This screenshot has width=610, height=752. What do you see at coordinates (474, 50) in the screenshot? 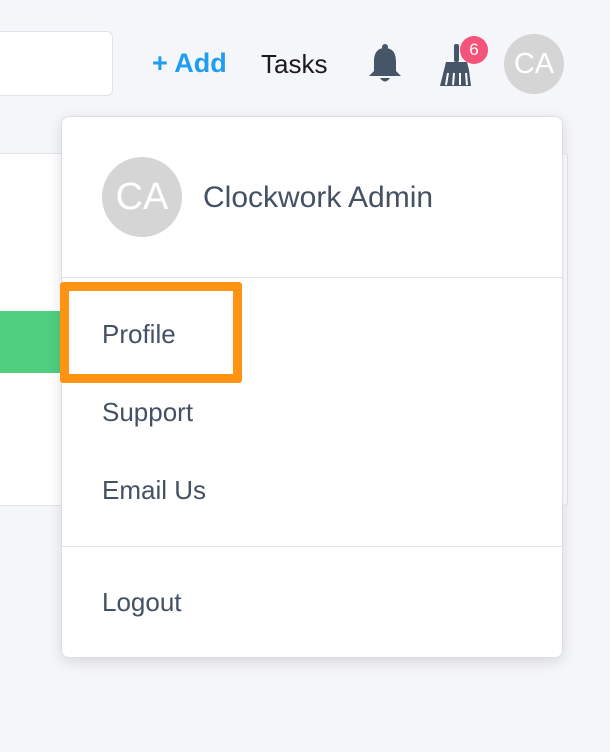
I see `notification-badge: 6` at bounding box center [474, 50].